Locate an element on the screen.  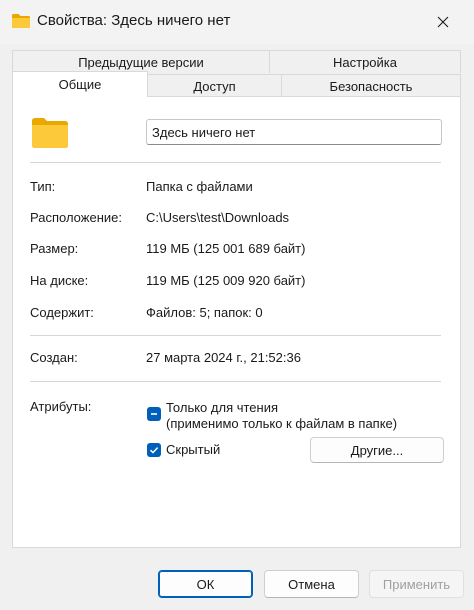
apply-button: Применить is located at coordinates (416, 584).